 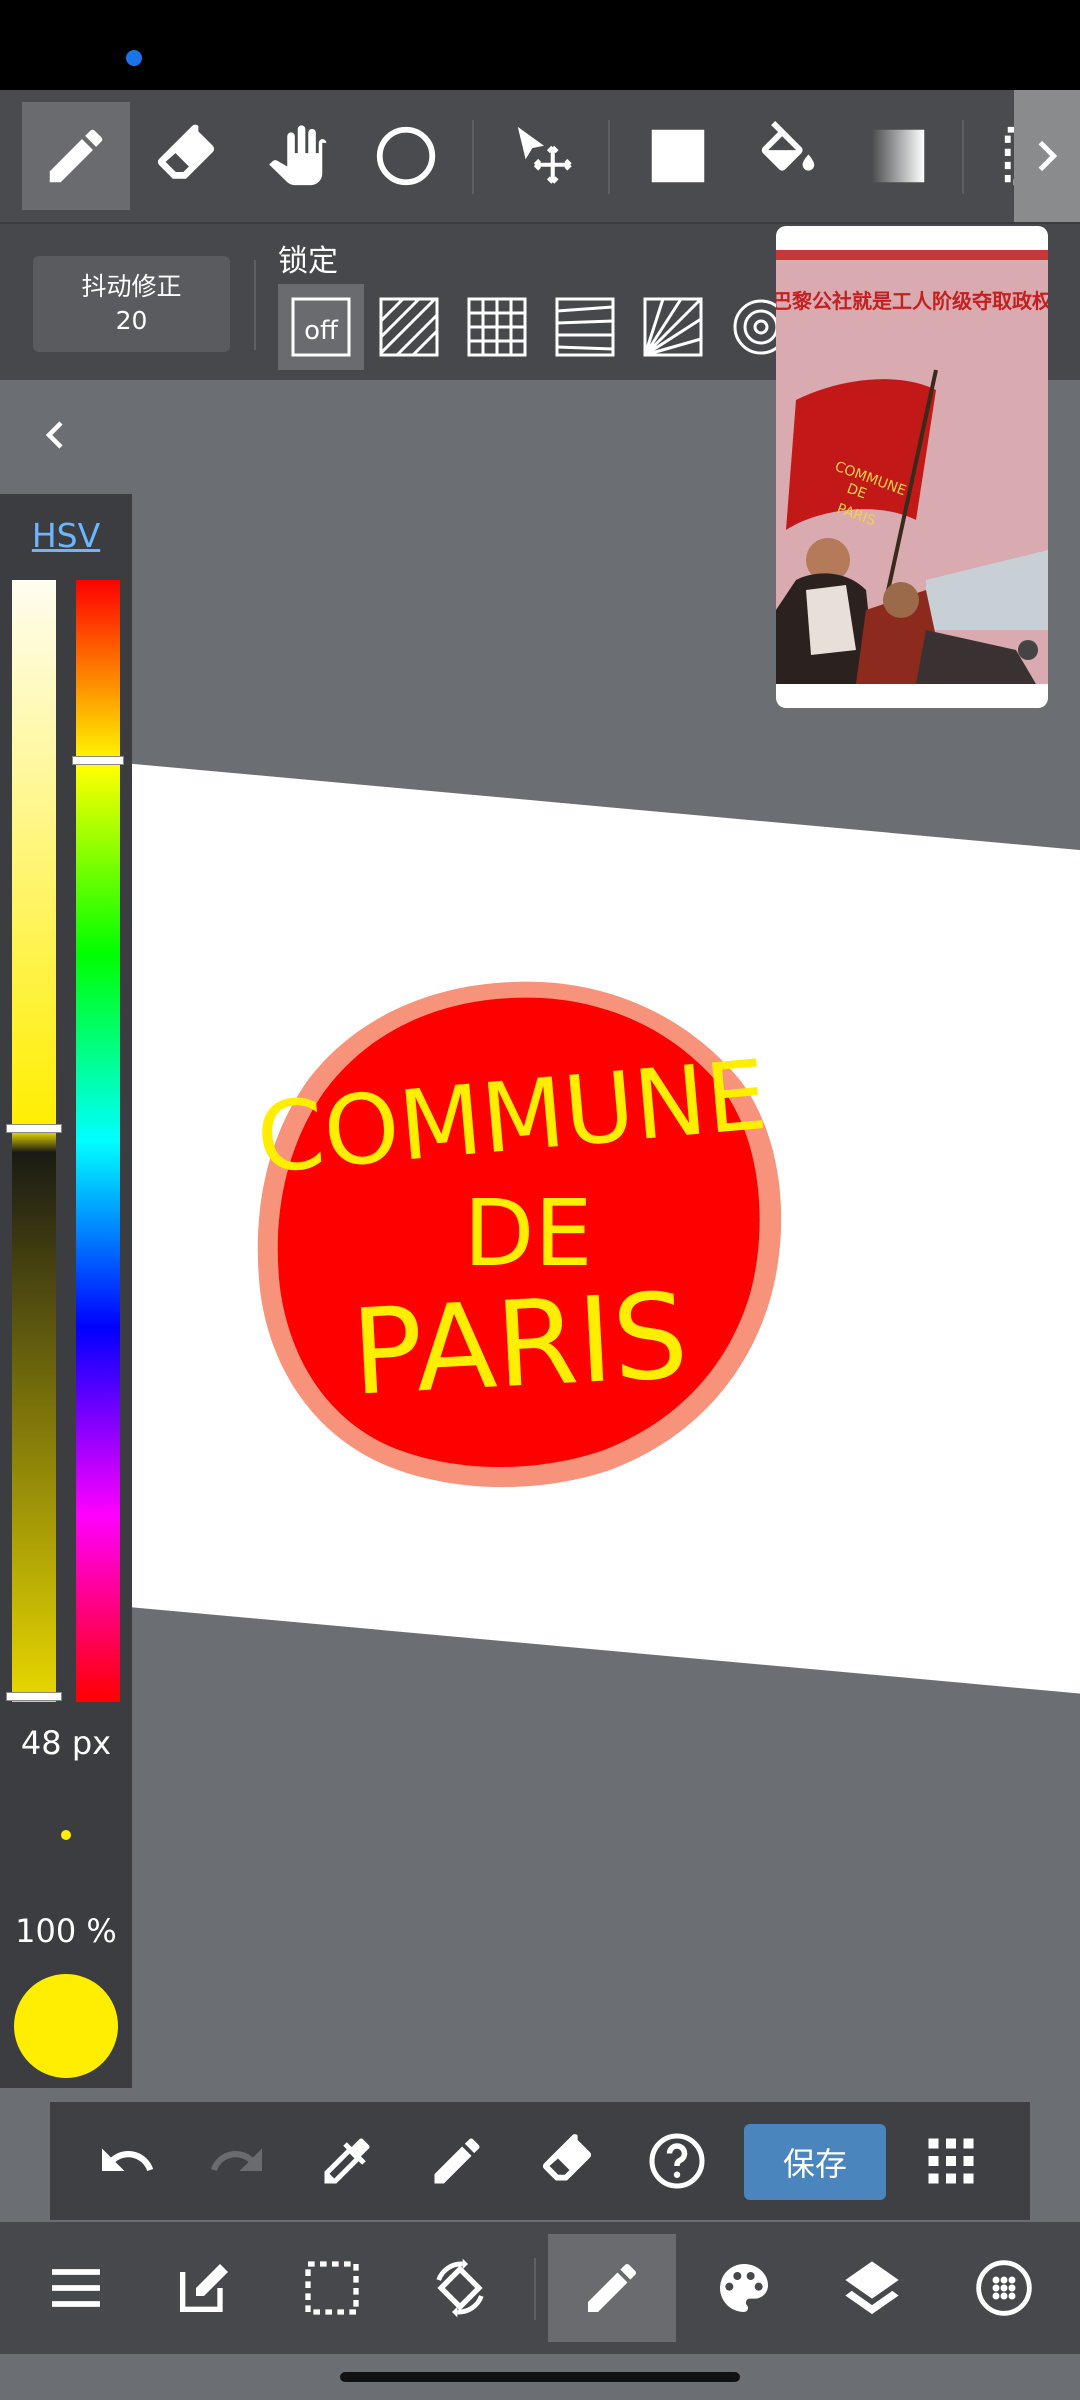 I want to click on radial-lines-icon, so click(x=673, y=327).